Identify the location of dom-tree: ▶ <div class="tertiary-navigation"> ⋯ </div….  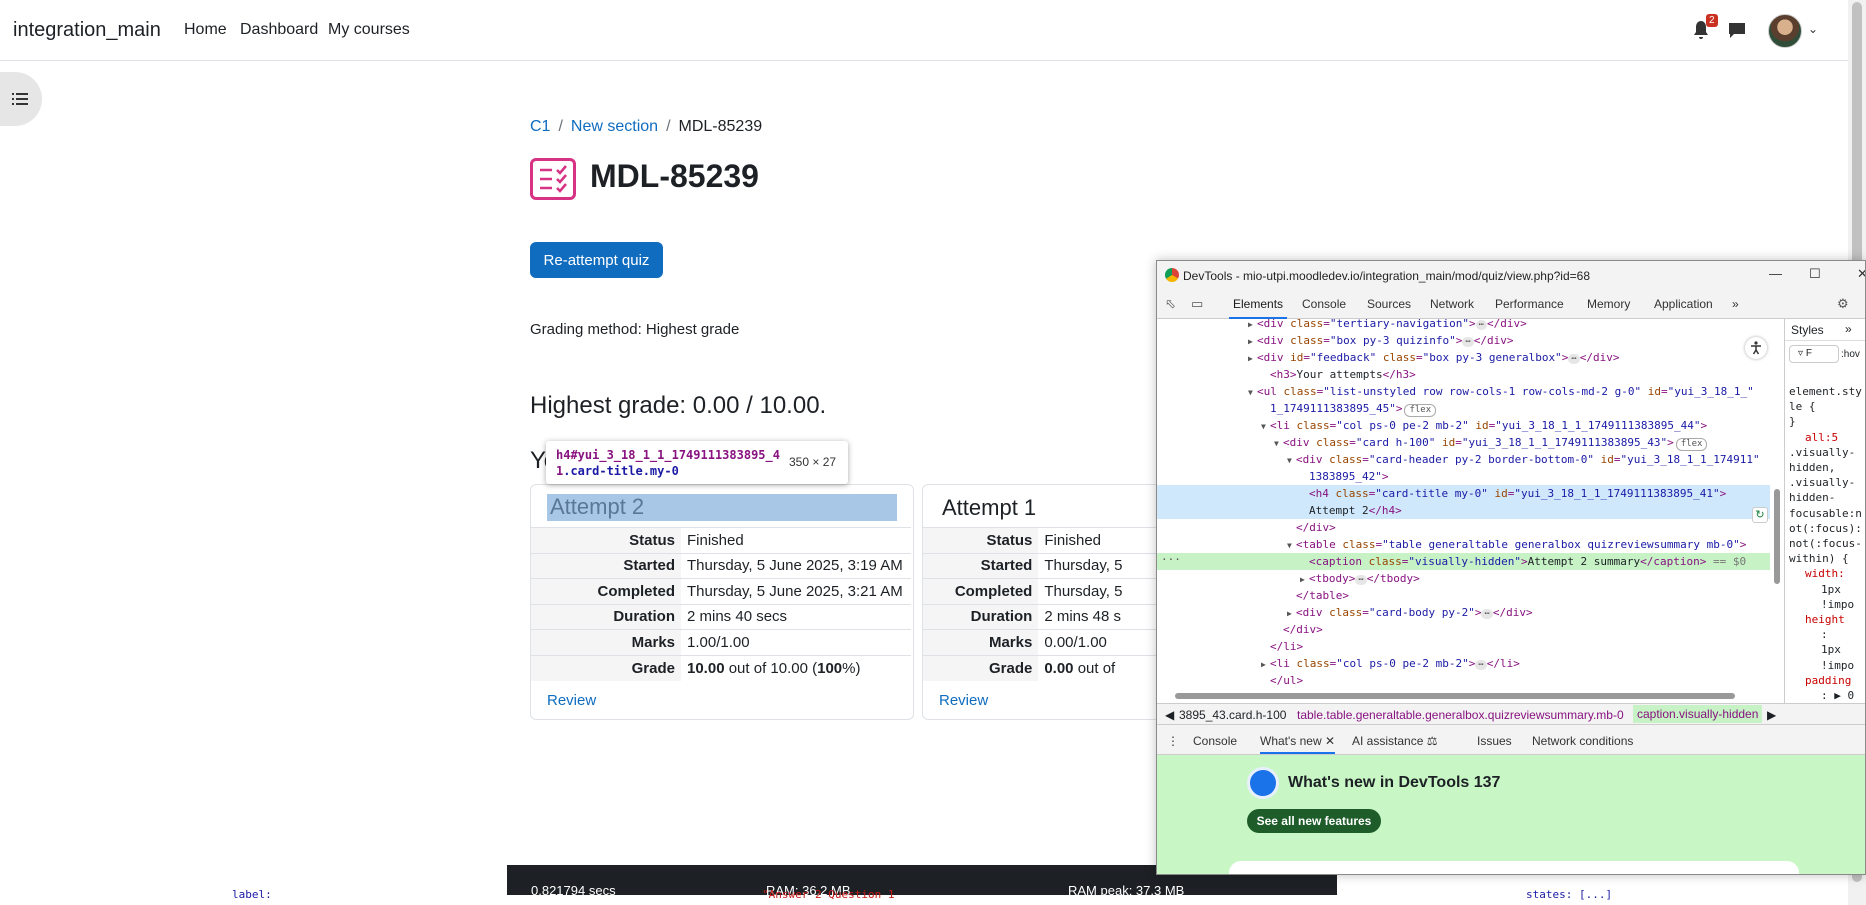
(1470, 504).